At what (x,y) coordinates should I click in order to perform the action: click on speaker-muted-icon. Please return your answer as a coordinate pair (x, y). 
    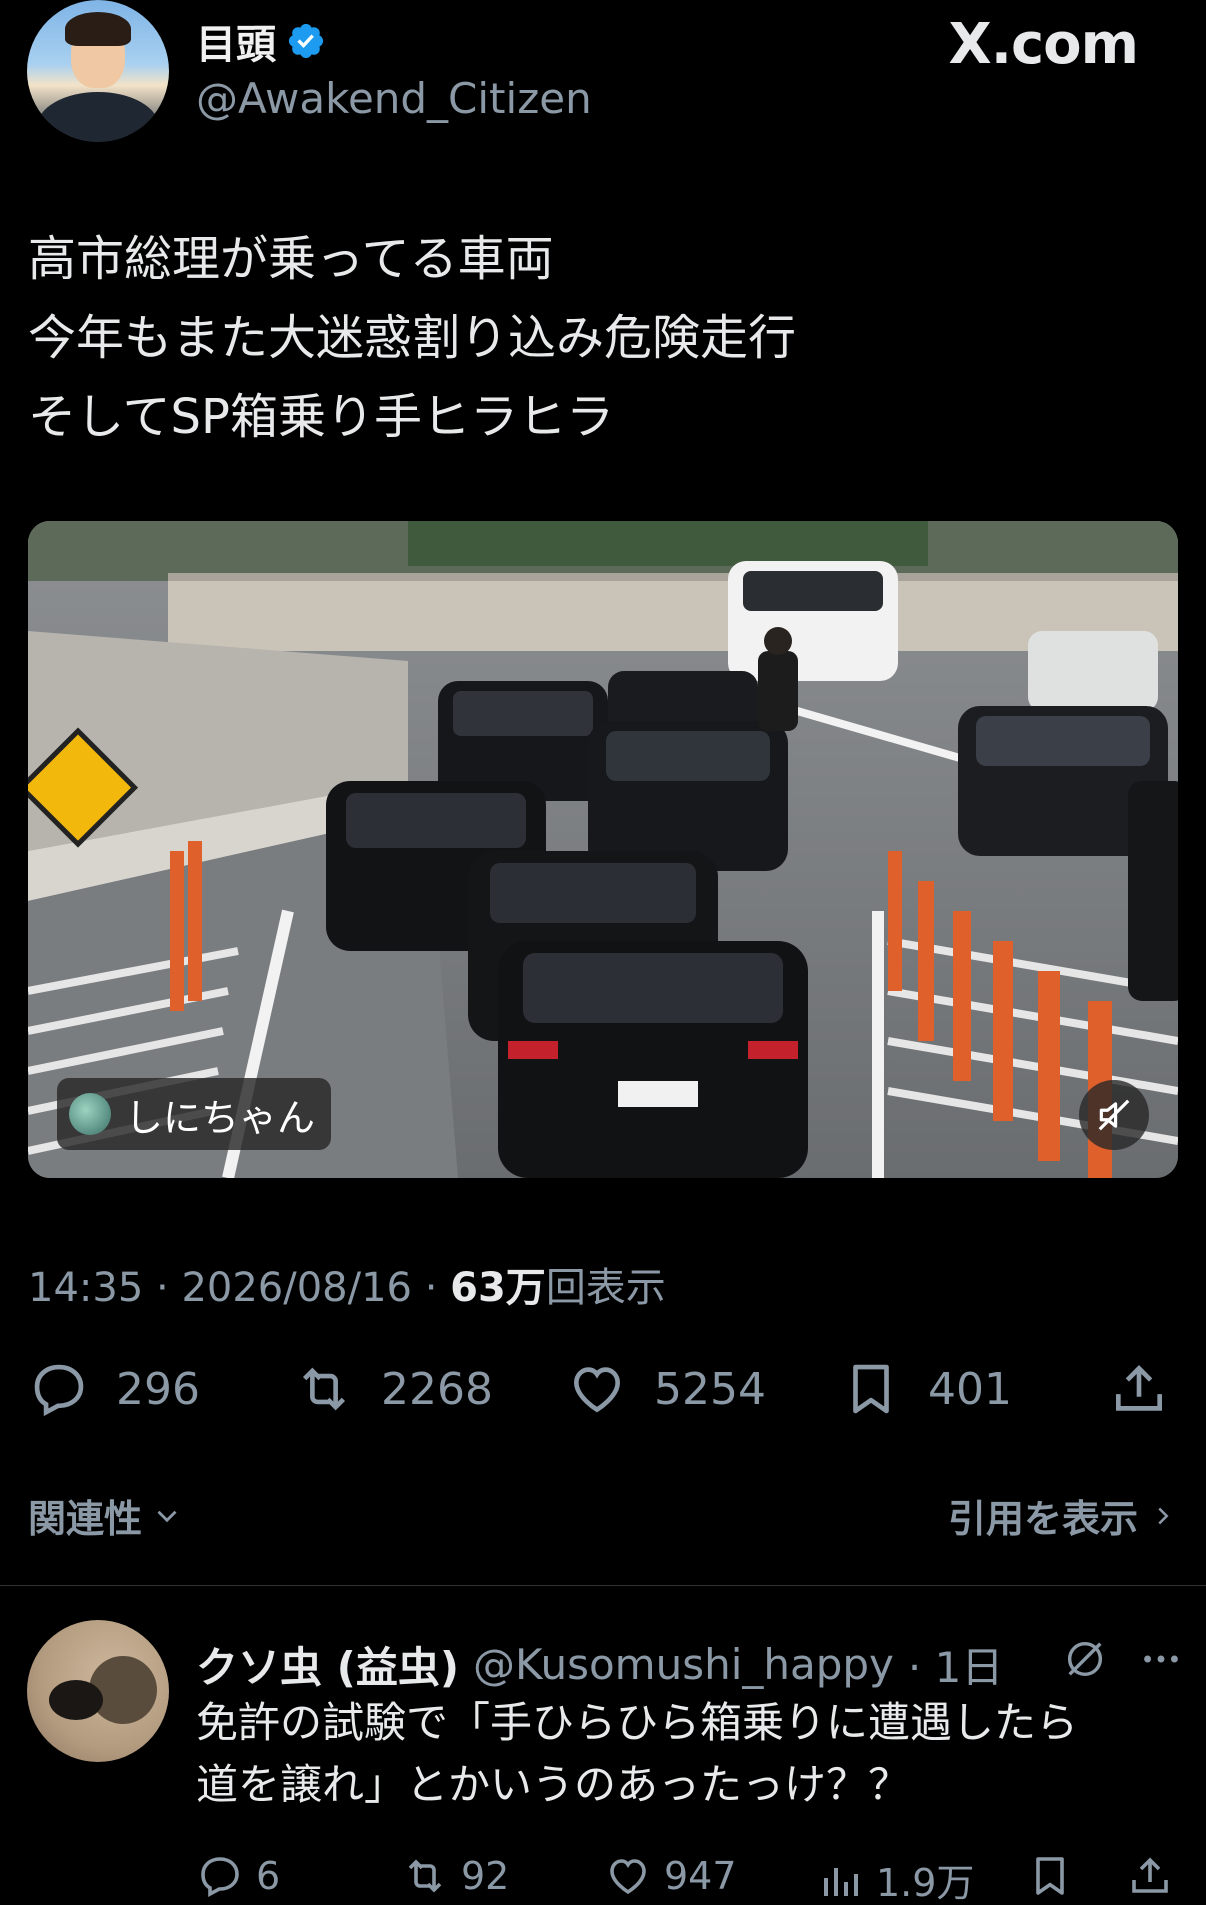
    Looking at the image, I should click on (1114, 1115).